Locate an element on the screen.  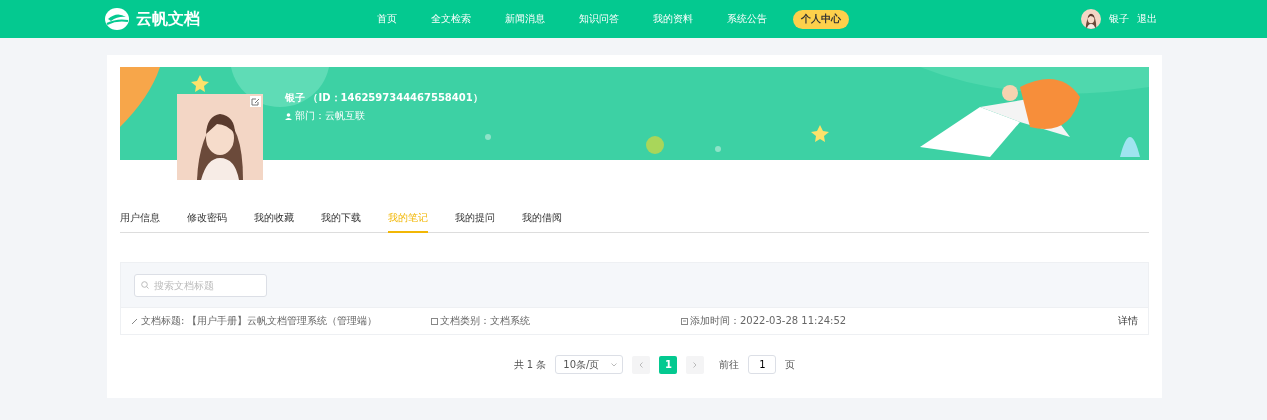
page-size-select: 10条/页 is located at coordinates (589, 364).